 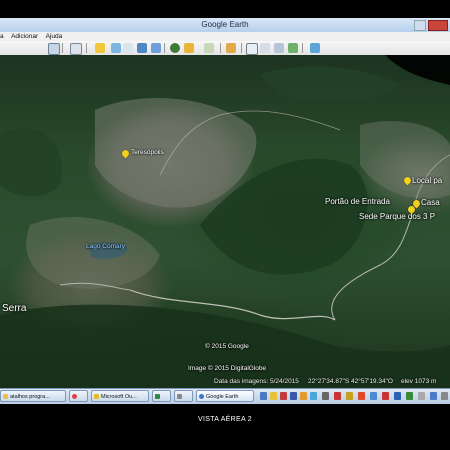 What do you see at coordinates (128, 48) in the screenshot?
I see `path-icon` at bounding box center [128, 48].